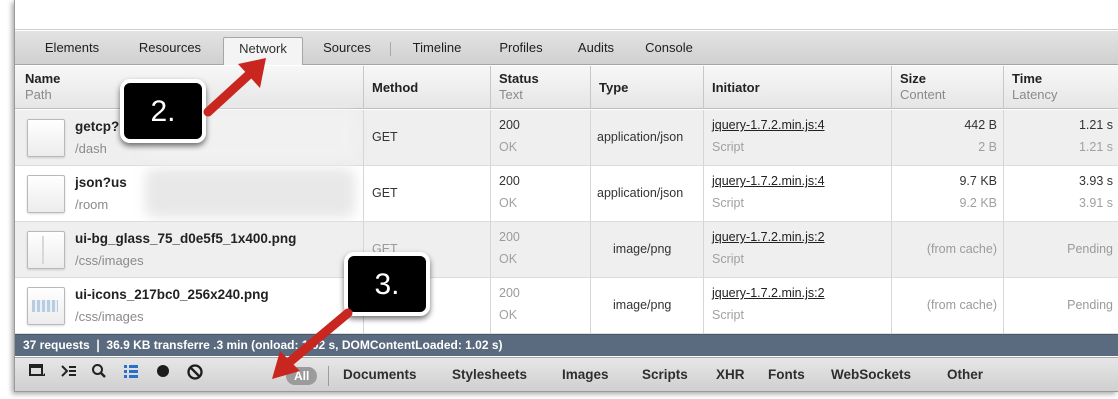  Describe the element at coordinates (72, 51) in the screenshot. I see `tab-elements: Elements` at that location.